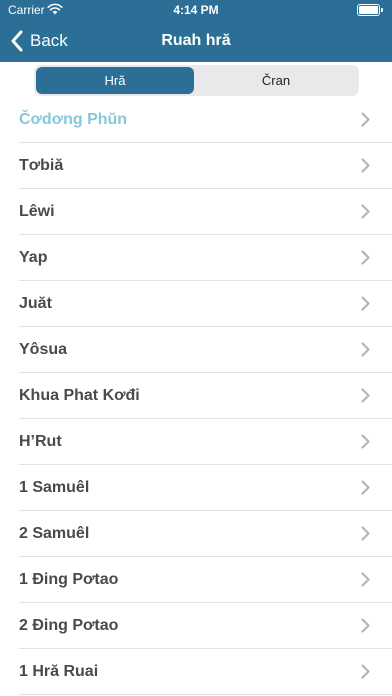 This screenshot has width=392, height=696. I want to click on top-bar: Carrier 4:14 PM Back Ruah hră, so click(196, 31).